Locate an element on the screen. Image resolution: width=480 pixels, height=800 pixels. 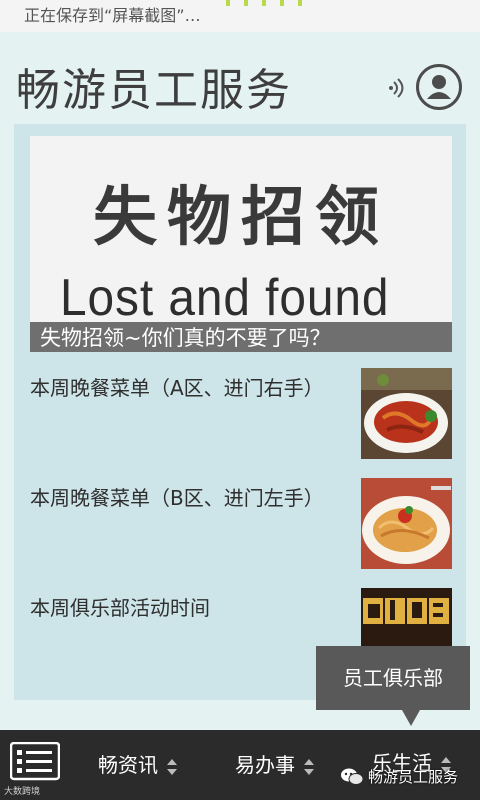
news-item: 本周晚餐菜单（A区、进门右手） is located at coordinates (241, 414).